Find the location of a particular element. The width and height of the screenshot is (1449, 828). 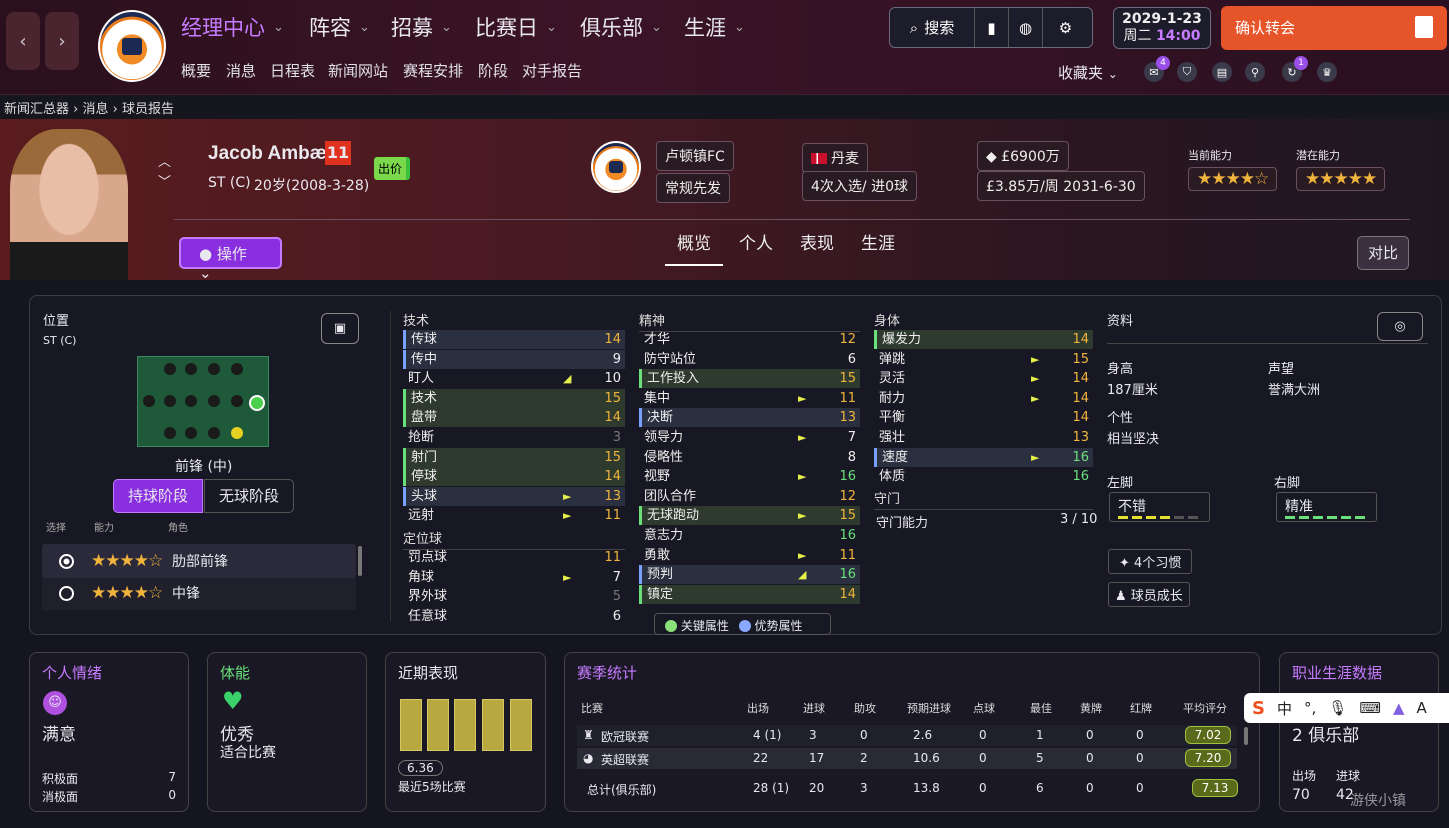

attribute-row: 停球 14 is located at coordinates (514, 477).